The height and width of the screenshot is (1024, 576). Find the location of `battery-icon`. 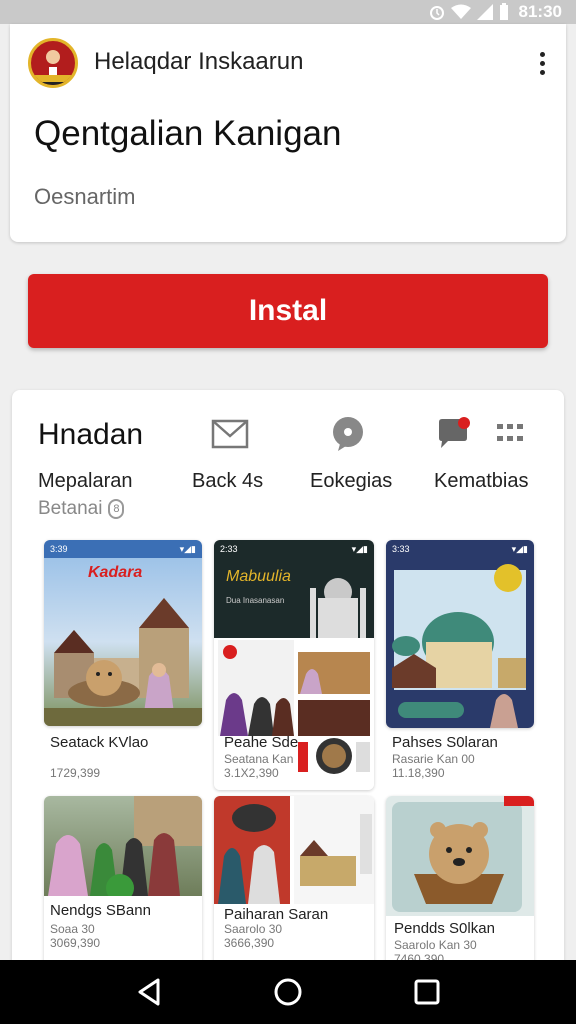

battery-icon is located at coordinates (503, 11).